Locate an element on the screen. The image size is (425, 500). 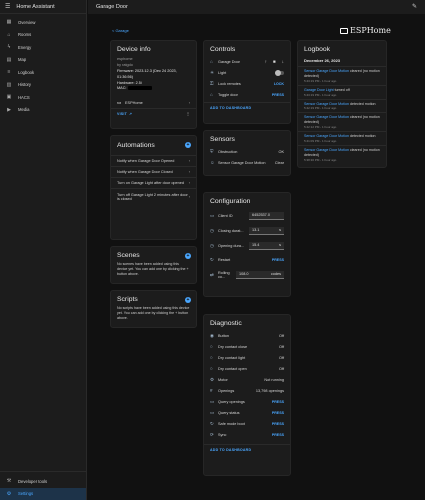
diagnostic-label: Dry contact open is located at coordinates (232, 368).